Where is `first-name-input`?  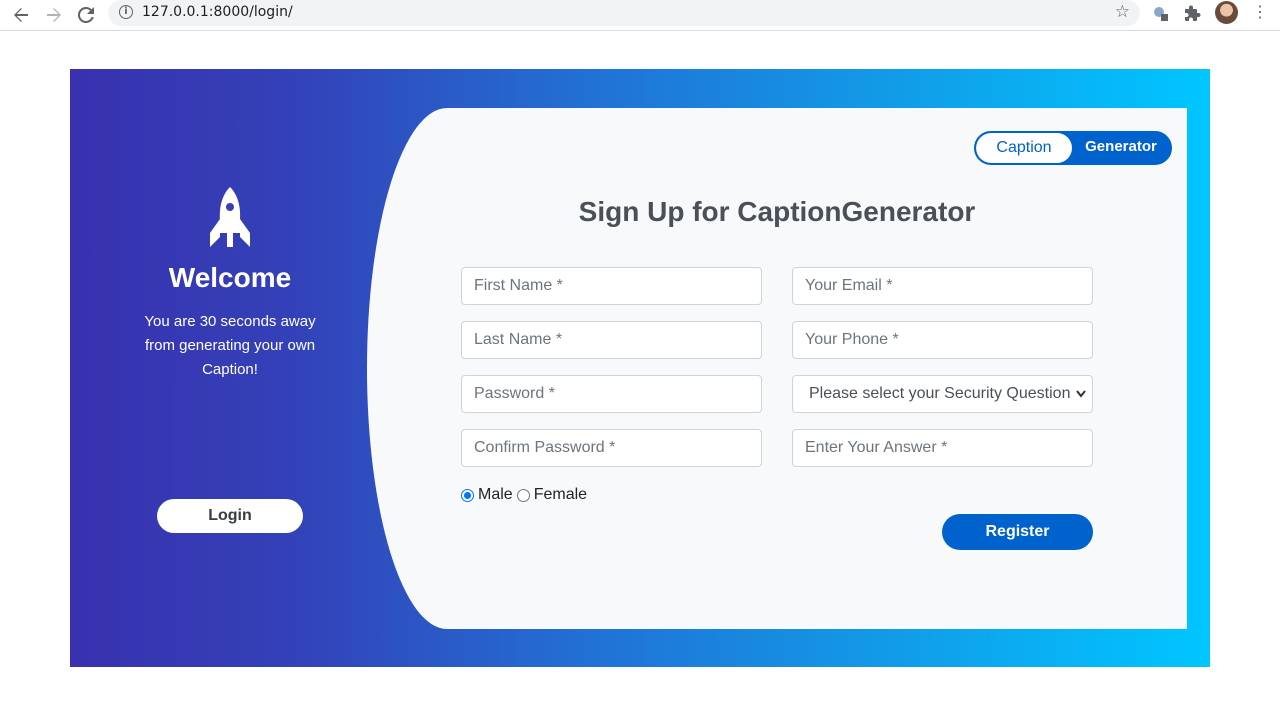
first-name-input is located at coordinates (611, 286).